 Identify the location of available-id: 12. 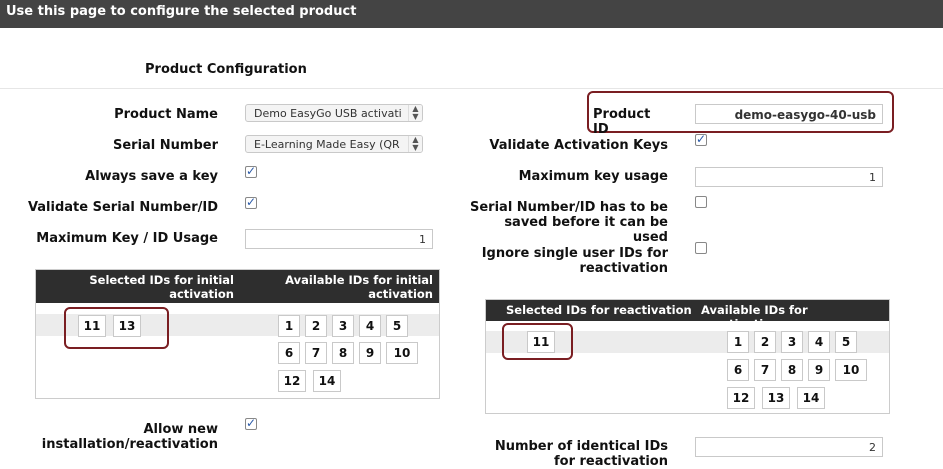
(292, 381).